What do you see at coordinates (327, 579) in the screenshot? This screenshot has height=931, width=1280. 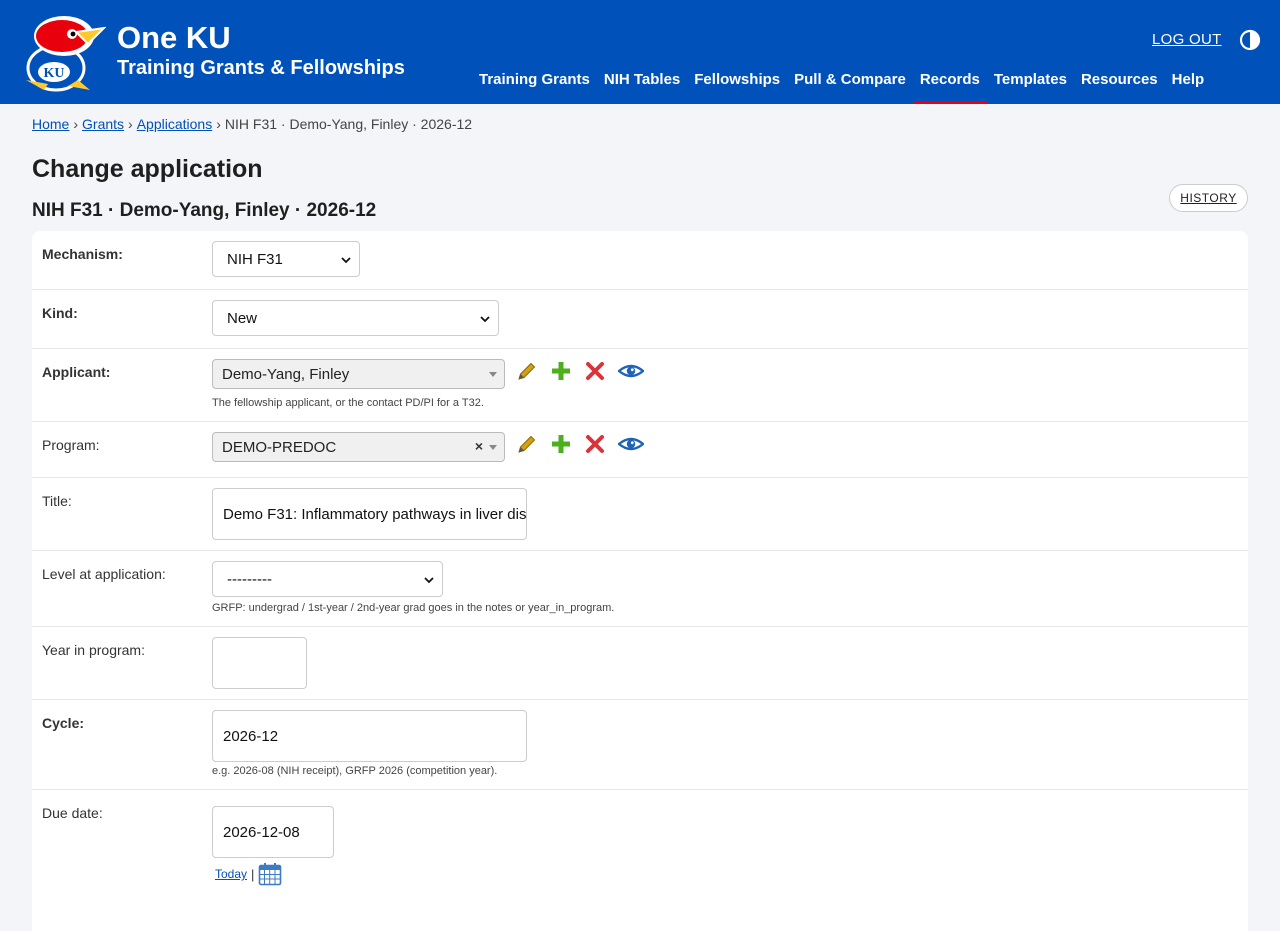 I see `level-select: ---------` at bounding box center [327, 579].